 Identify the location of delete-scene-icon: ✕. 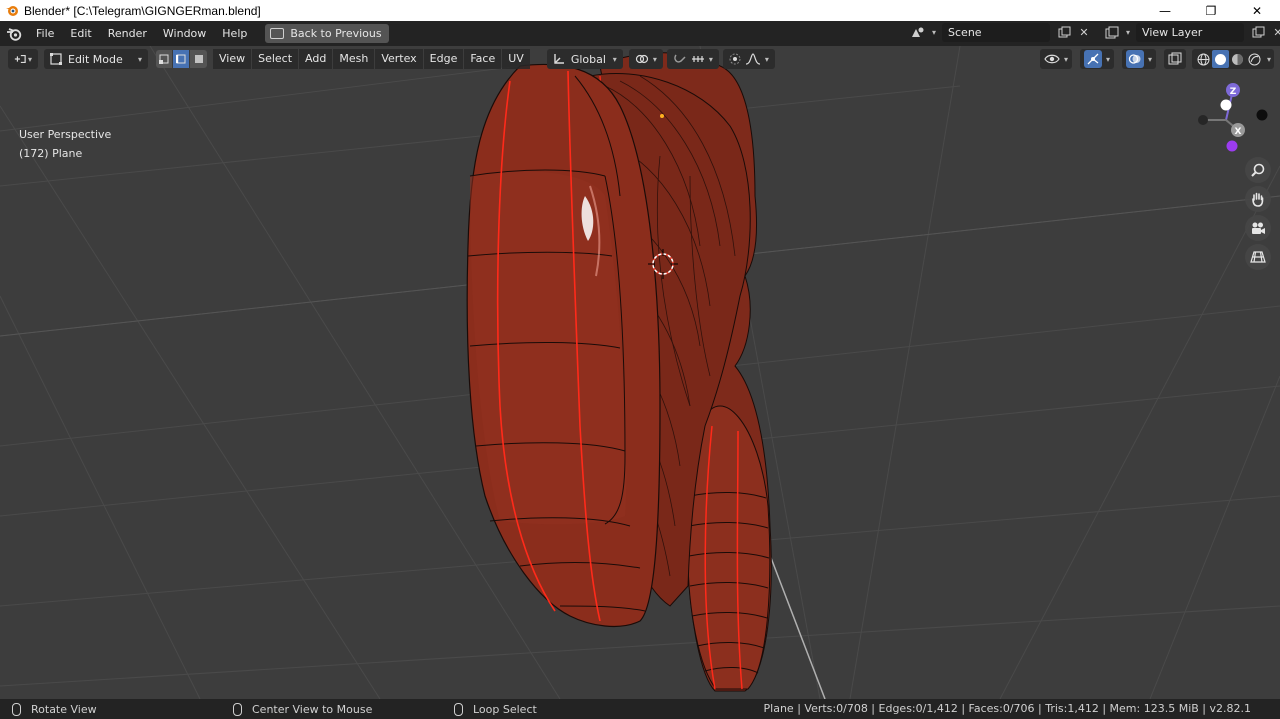
(1084, 32).